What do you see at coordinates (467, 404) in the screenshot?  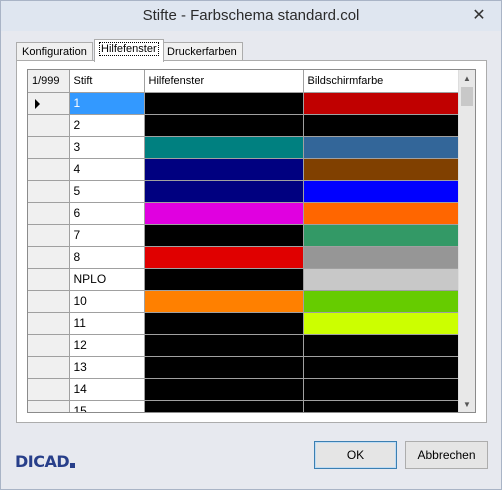 I see `scroll-down-icon: ▼` at bounding box center [467, 404].